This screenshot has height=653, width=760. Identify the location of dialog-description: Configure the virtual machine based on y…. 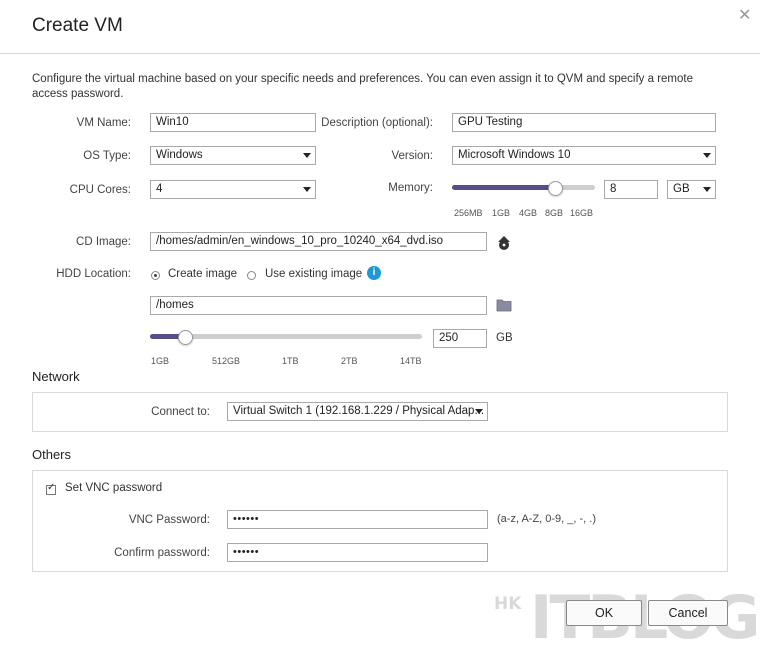
(362, 86).